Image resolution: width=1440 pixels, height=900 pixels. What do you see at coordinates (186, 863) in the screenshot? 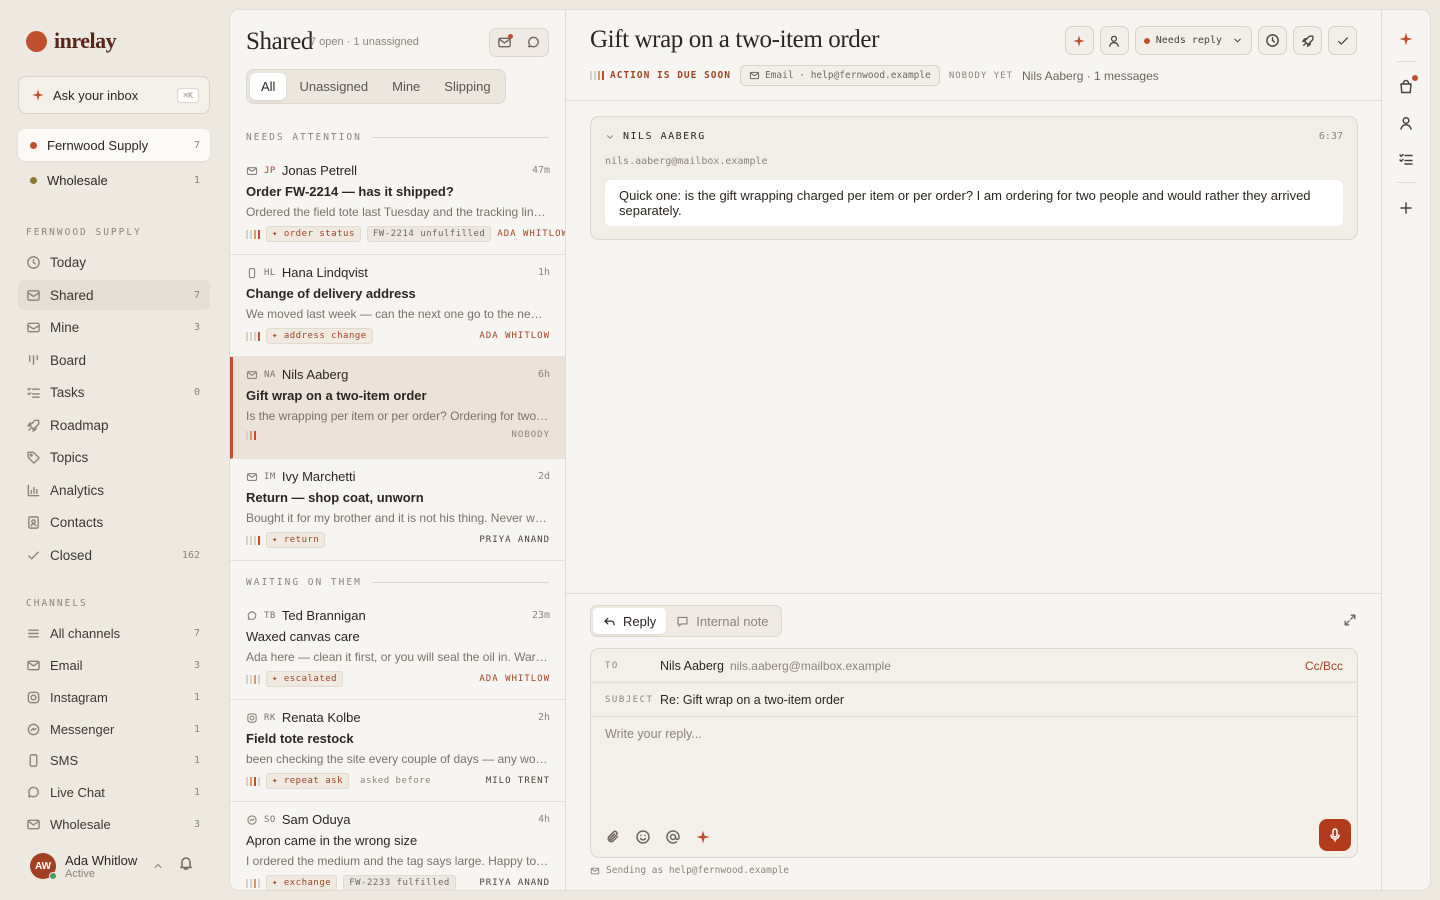
I see `notifications-button` at bounding box center [186, 863].